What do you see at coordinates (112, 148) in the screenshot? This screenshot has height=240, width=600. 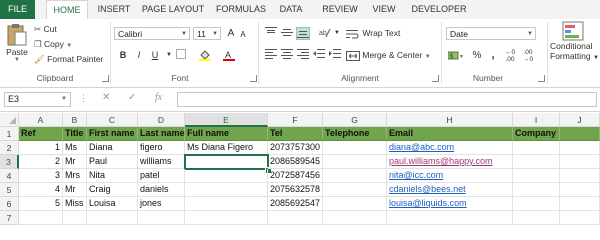 I see `table-cell: Diana` at bounding box center [112, 148].